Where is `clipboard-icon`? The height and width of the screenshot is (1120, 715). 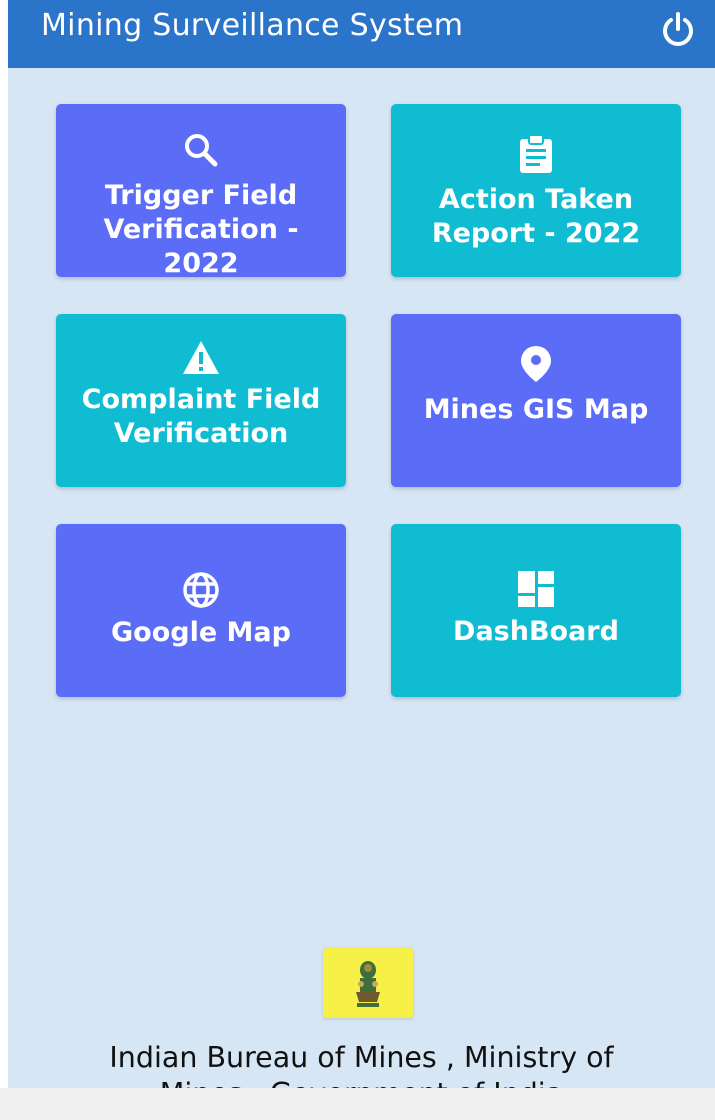 clipboard-icon is located at coordinates (536, 153).